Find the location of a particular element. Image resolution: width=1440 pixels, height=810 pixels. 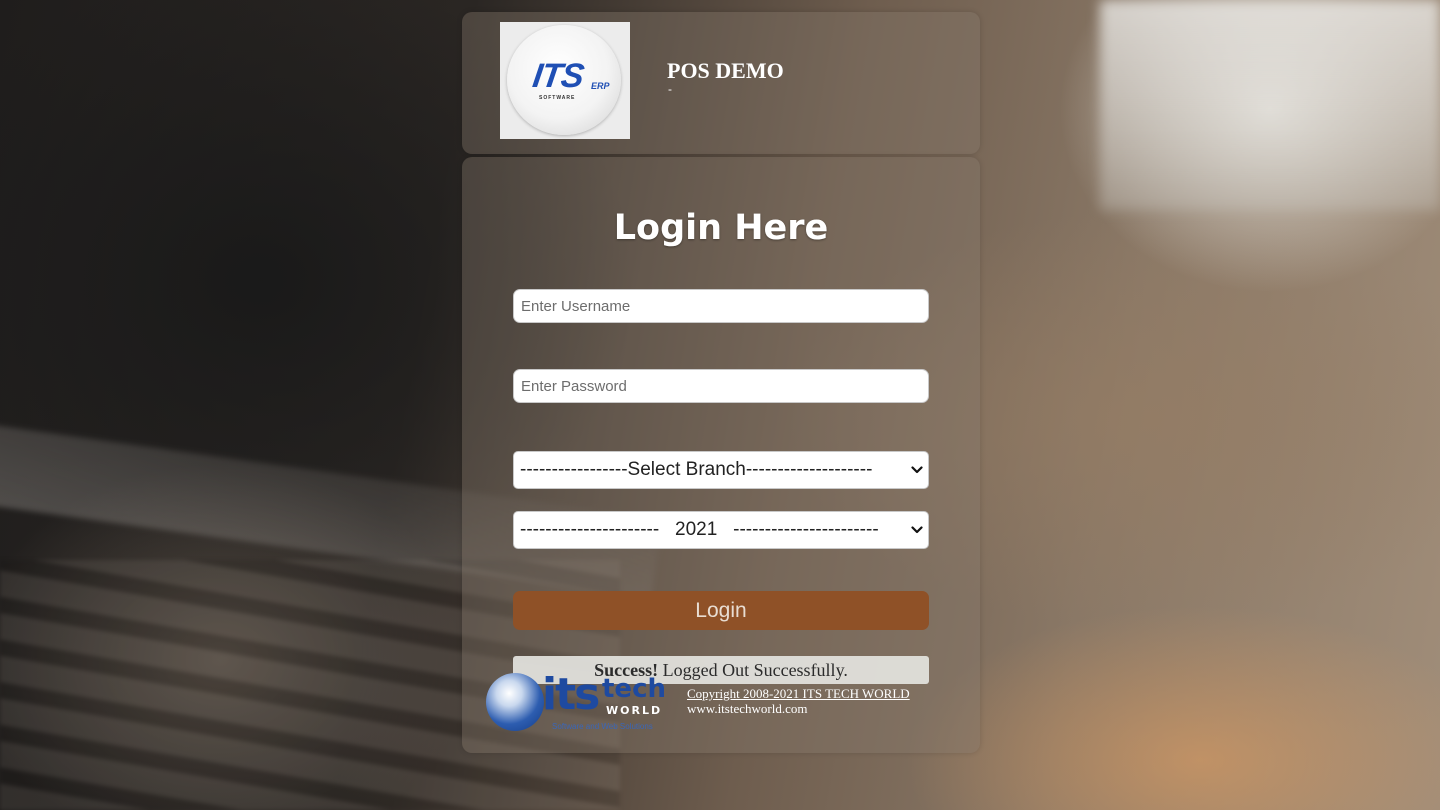

logo-text: ITS is located at coordinates (558, 76).